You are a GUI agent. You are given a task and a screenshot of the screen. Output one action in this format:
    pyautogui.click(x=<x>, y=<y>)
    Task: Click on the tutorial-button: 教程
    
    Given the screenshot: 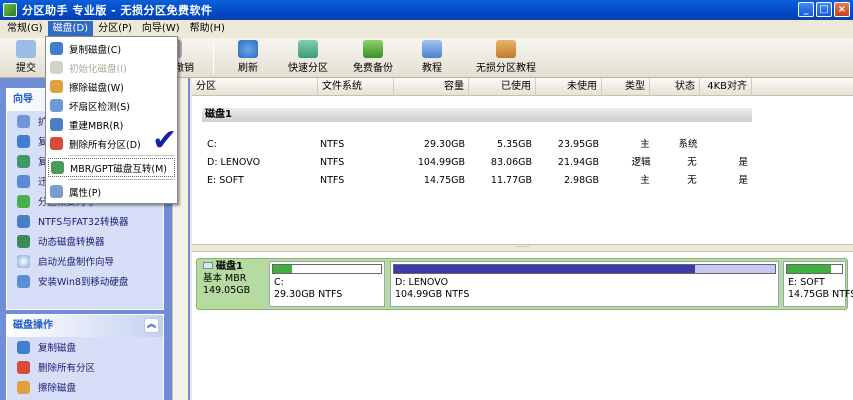 What is the action you would take?
    pyautogui.click(x=432, y=58)
    